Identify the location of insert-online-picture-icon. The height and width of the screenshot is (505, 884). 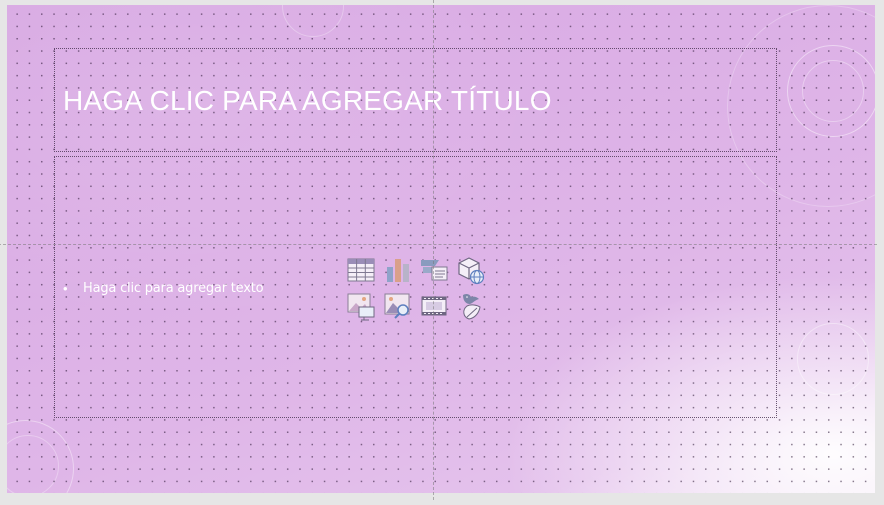
(398, 306).